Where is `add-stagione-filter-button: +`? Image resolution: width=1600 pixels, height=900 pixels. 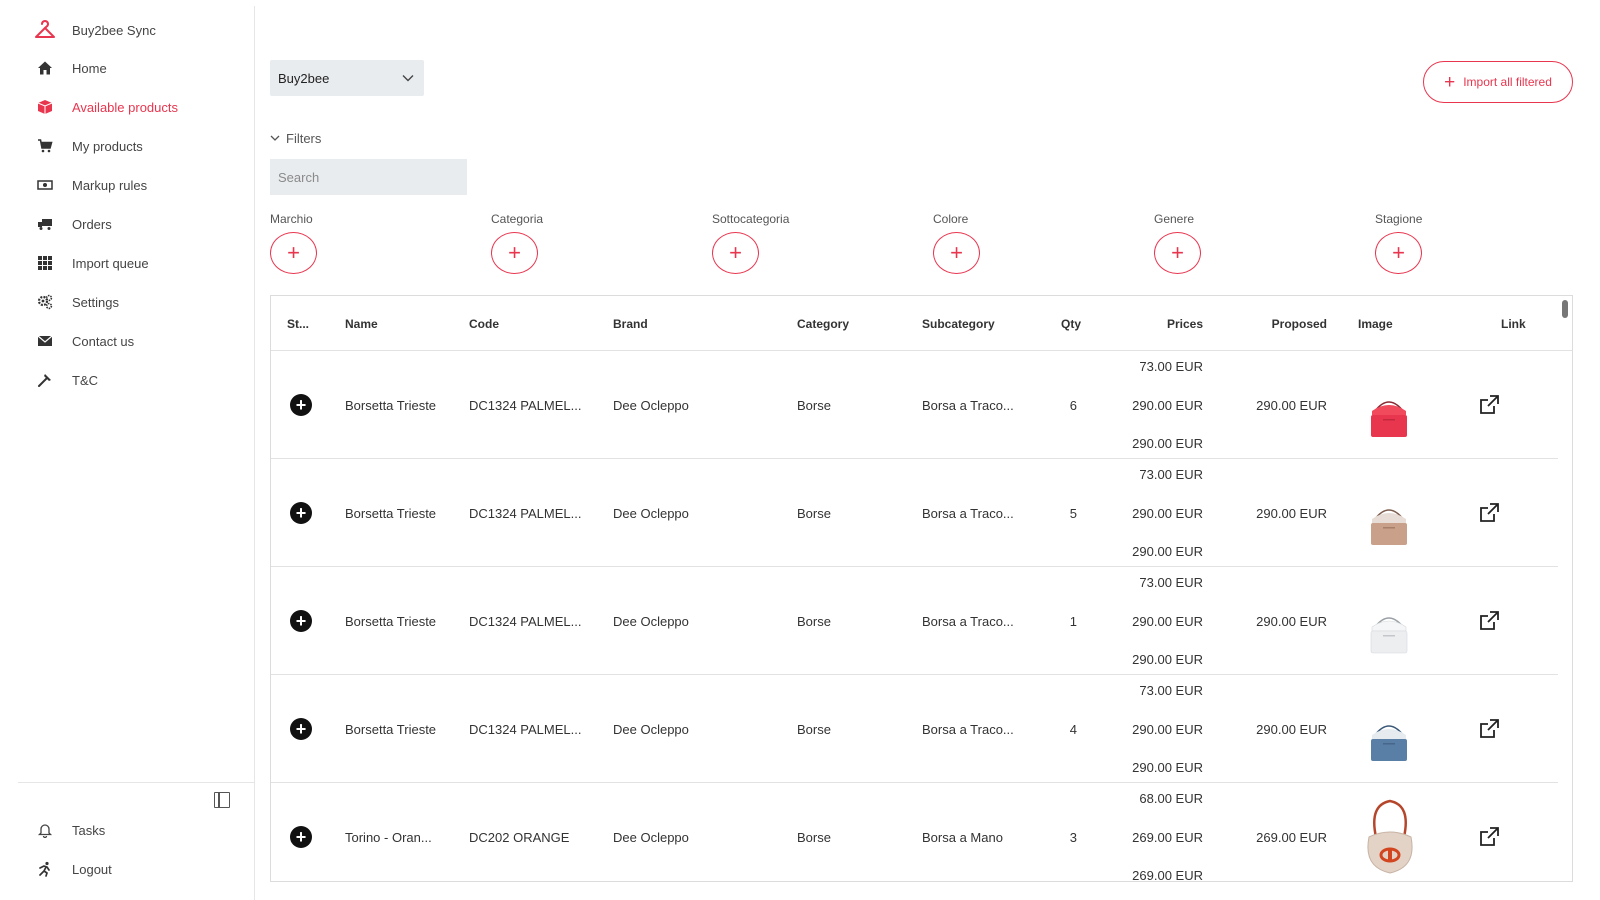
add-stagione-filter-button: + is located at coordinates (1398, 253).